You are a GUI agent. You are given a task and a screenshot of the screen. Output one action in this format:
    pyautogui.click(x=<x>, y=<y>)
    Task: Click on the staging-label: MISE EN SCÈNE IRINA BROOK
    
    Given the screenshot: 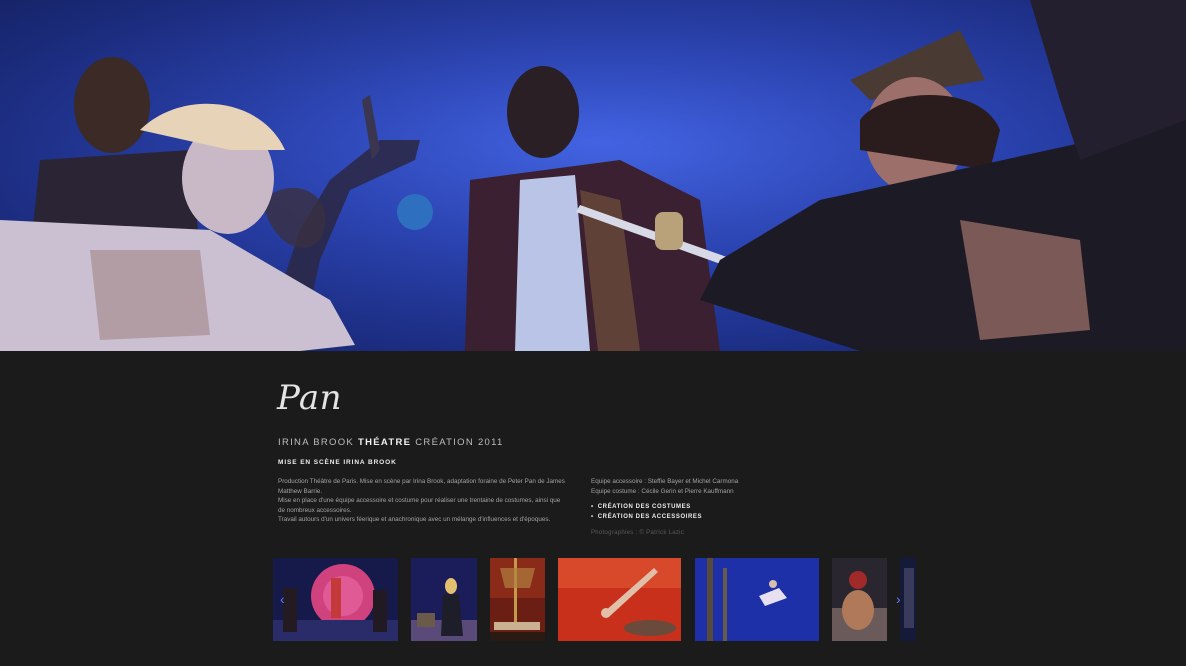 What is the action you would take?
    pyautogui.click(x=337, y=462)
    